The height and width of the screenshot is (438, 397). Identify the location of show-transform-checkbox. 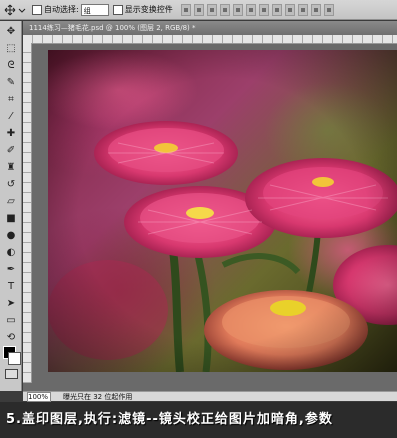
(117, 9).